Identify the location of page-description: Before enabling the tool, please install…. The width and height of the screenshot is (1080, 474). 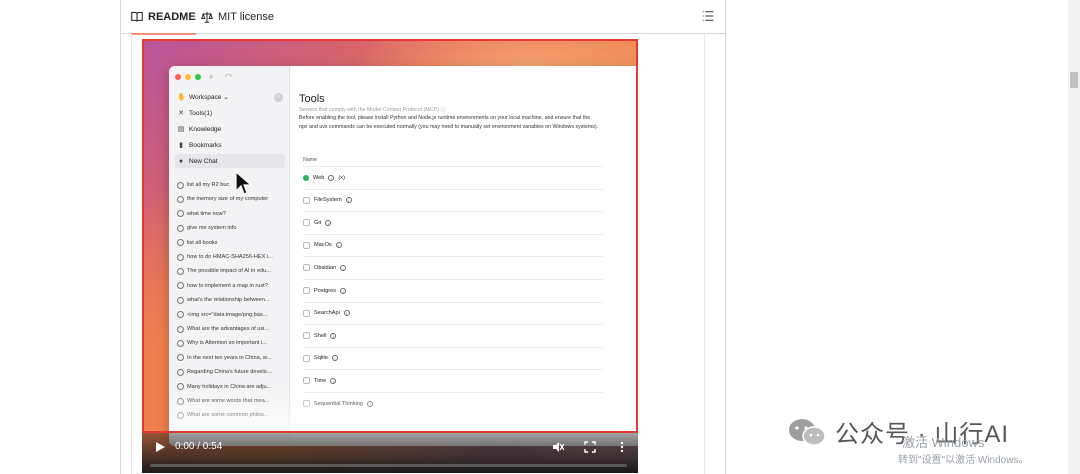
(449, 122).